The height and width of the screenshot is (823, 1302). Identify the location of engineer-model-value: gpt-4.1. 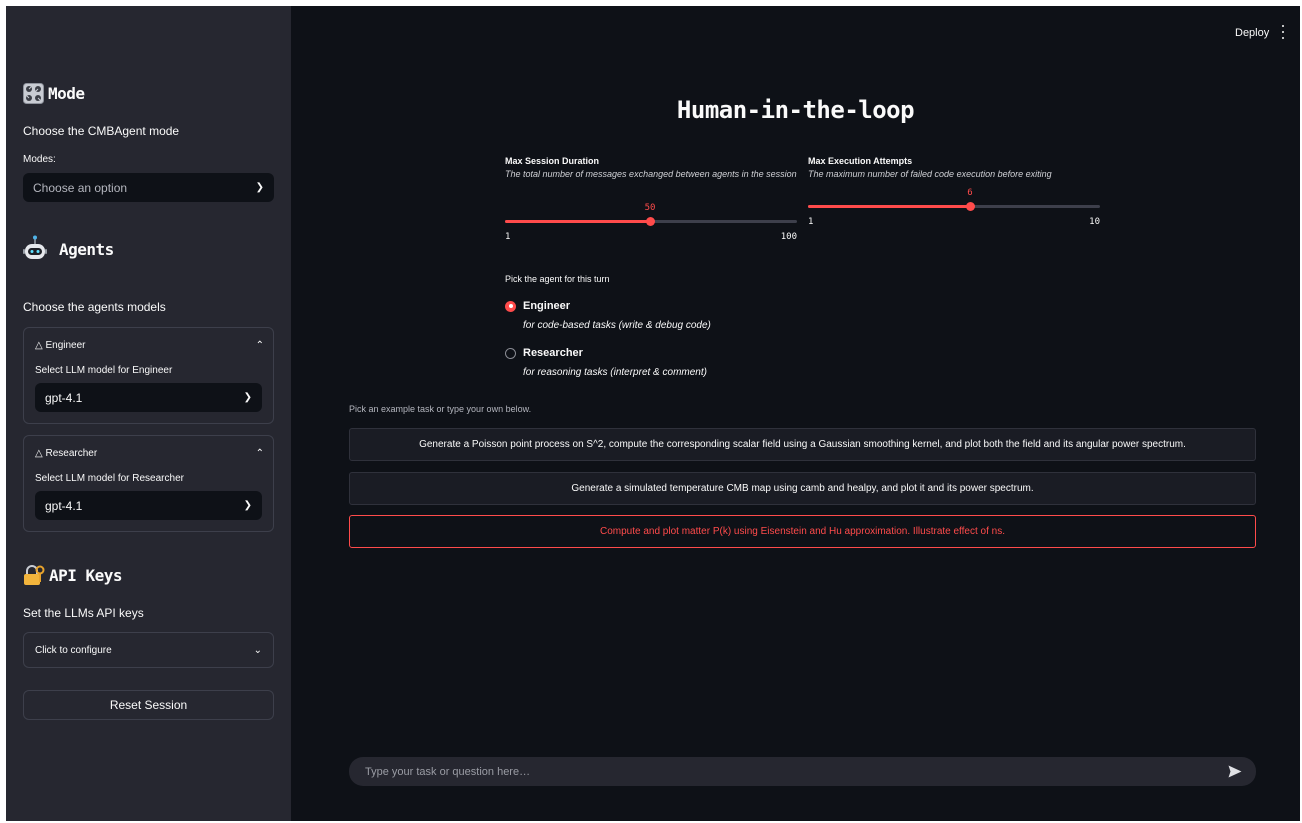
(64, 397).